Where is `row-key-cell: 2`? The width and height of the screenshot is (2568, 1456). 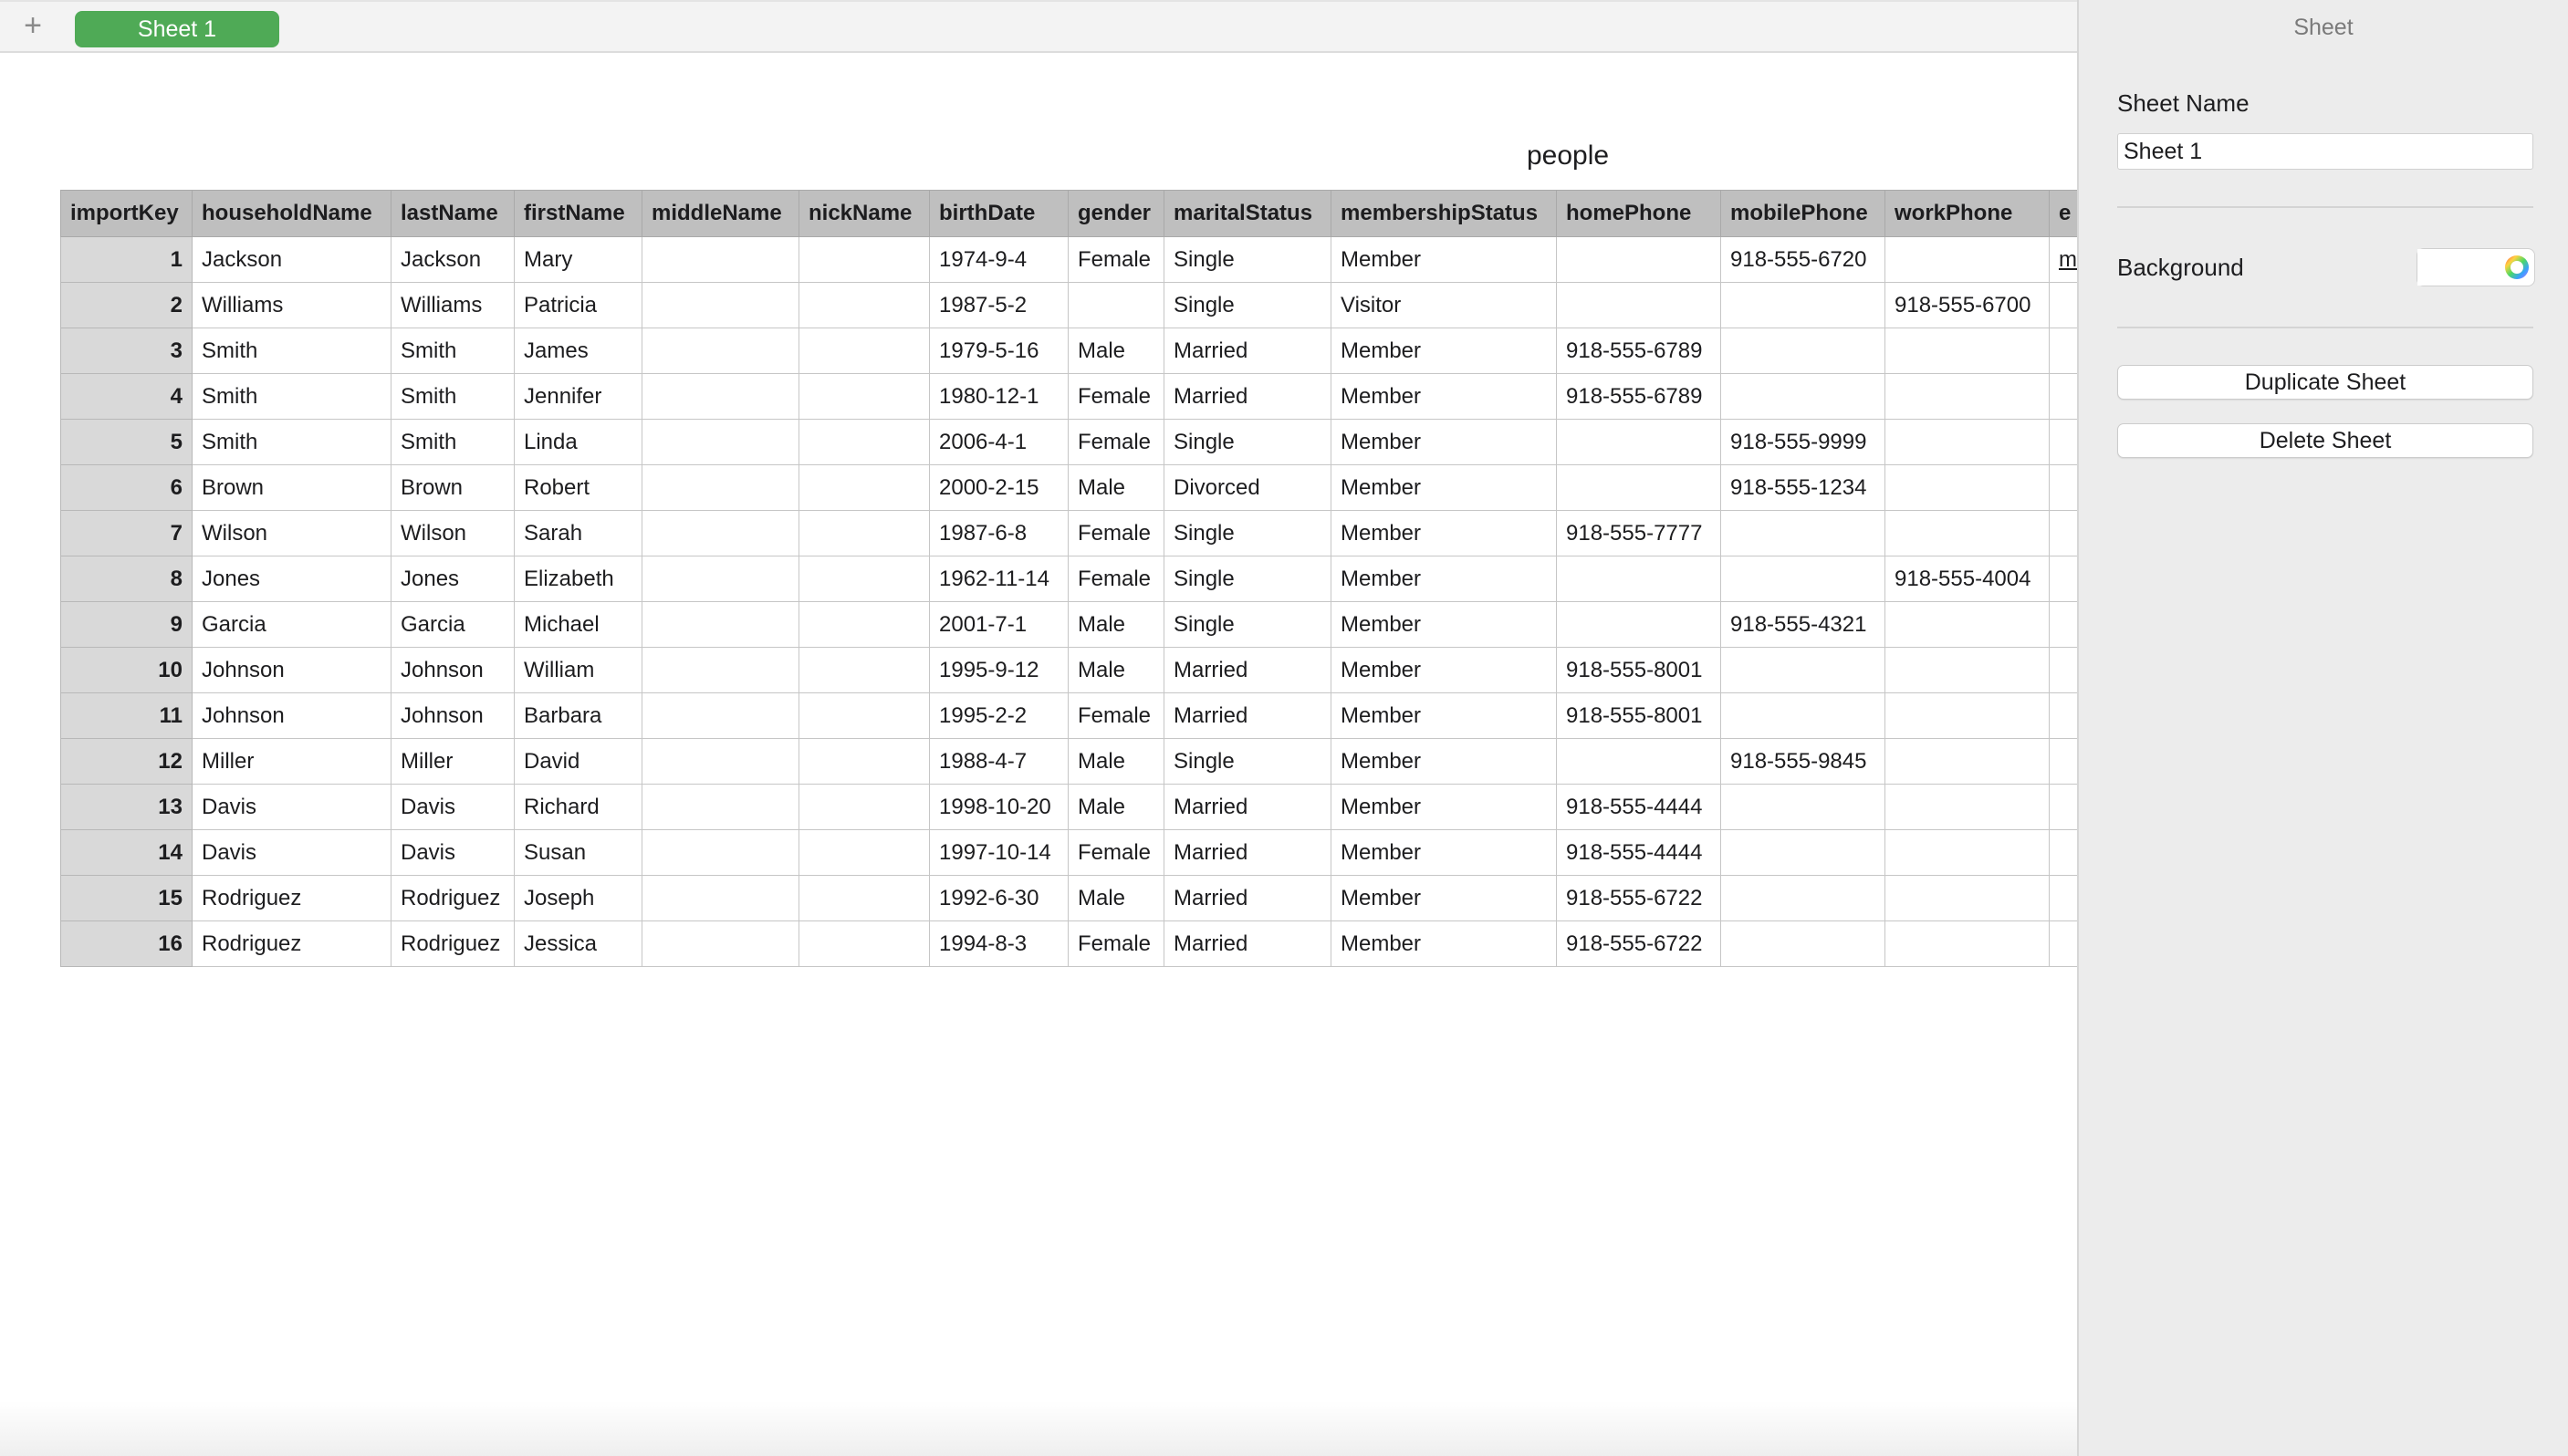 row-key-cell: 2 is located at coordinates (126, 305).